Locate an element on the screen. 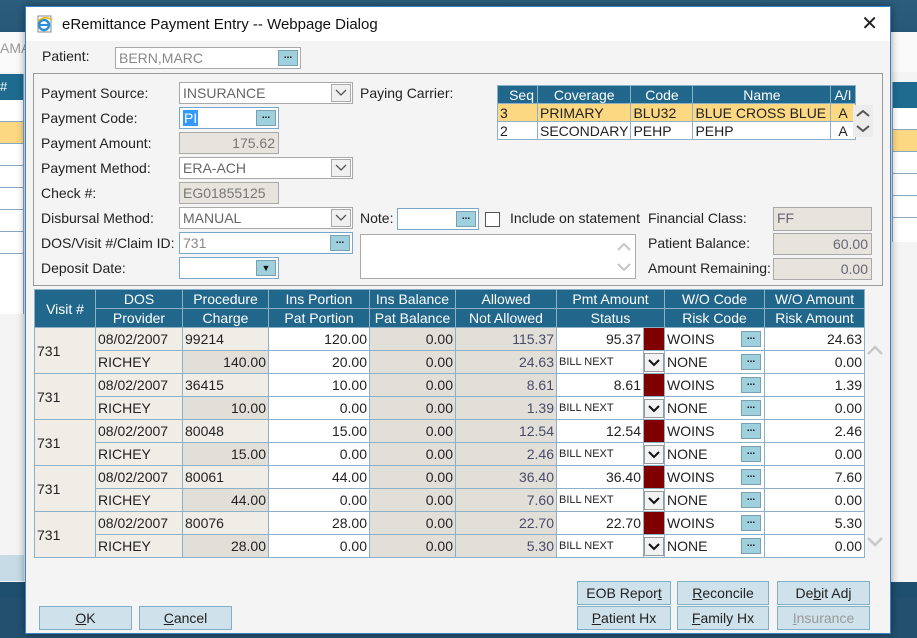 Image resolution: width=917 pixels, height=638 pixels. cancel-button: Cancel is located at coordinates (185, 618).